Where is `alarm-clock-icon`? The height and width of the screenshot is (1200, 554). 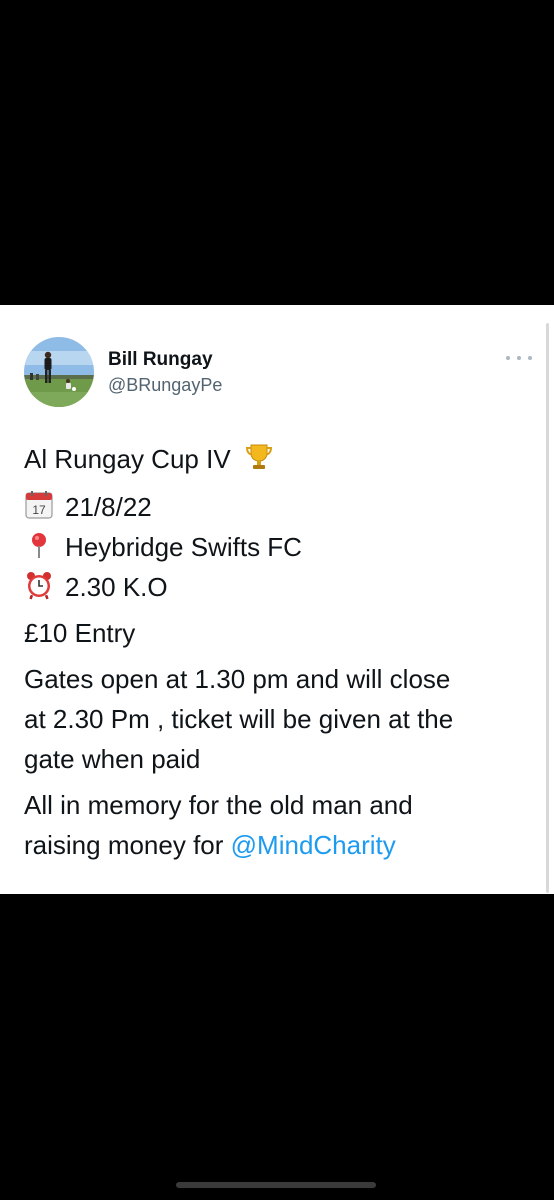
alarm-clock-icon is located at coordinates (39, 586).